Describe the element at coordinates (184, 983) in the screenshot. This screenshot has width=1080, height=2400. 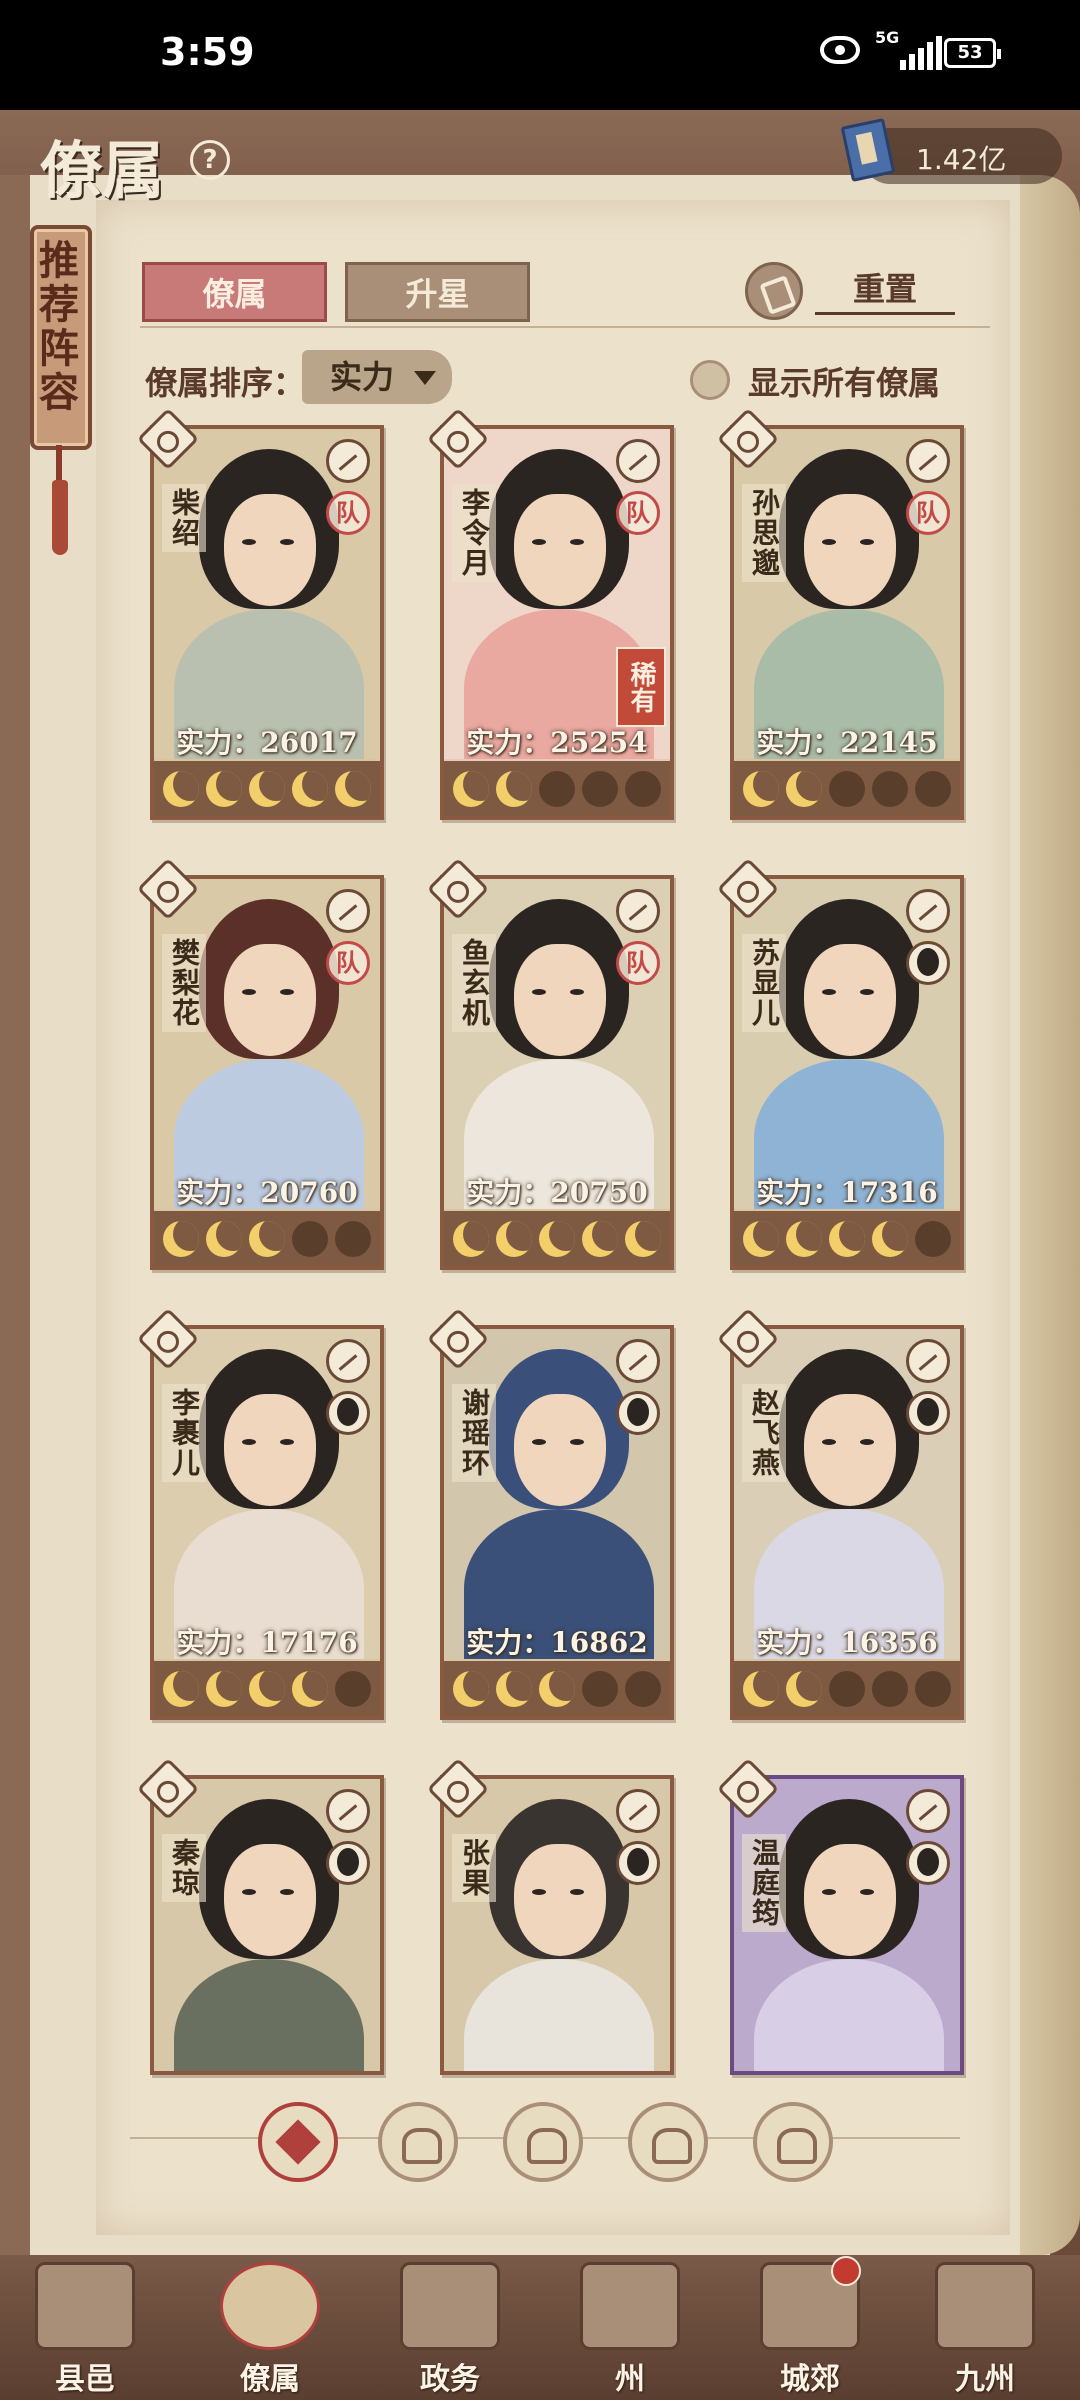
I see `character-name: 樊梨花` at that location.